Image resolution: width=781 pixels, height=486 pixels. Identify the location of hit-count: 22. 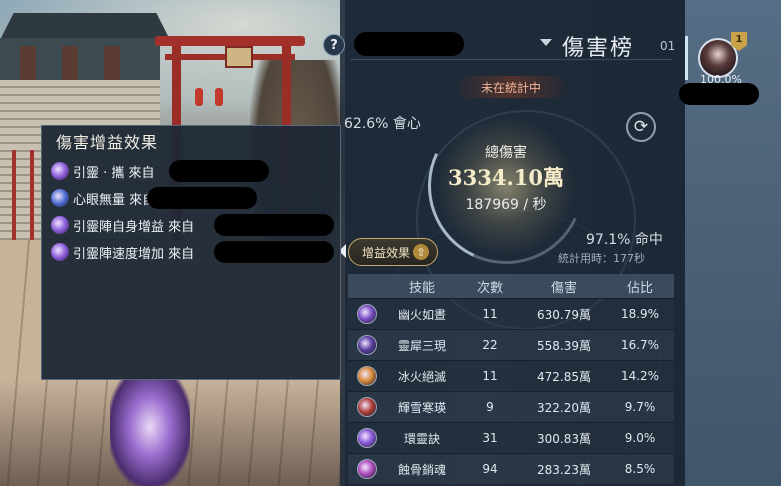
(490, 345).